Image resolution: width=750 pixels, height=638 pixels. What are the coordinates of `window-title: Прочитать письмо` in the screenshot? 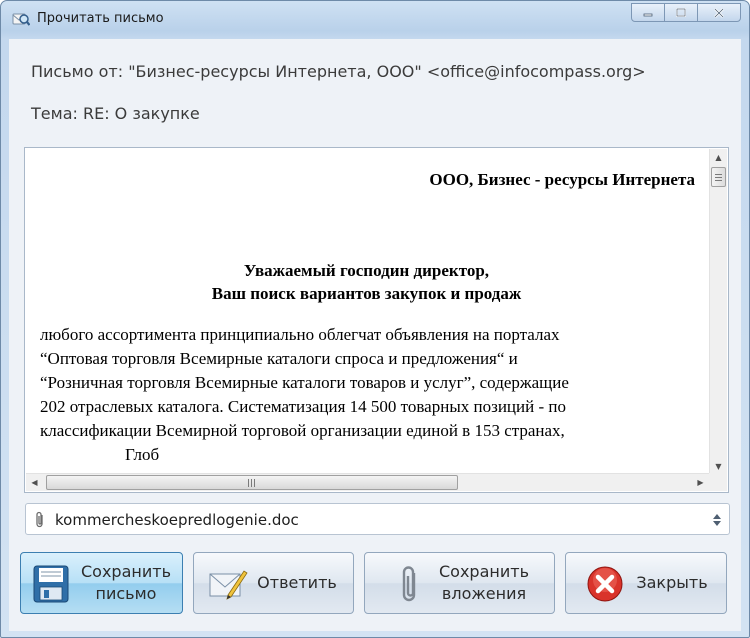 It's located at (100, 18).